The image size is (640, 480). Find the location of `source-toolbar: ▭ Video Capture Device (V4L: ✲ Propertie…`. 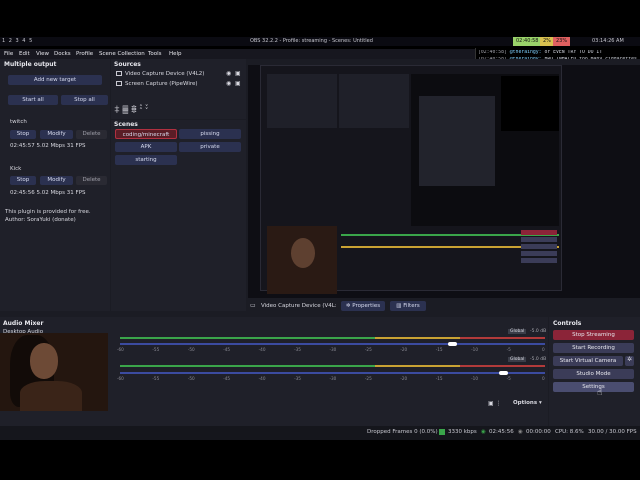

source-toolbar: ▭ Video Capture Device (V4L: ✲ Propertie… is located at coordinates (444, 306).